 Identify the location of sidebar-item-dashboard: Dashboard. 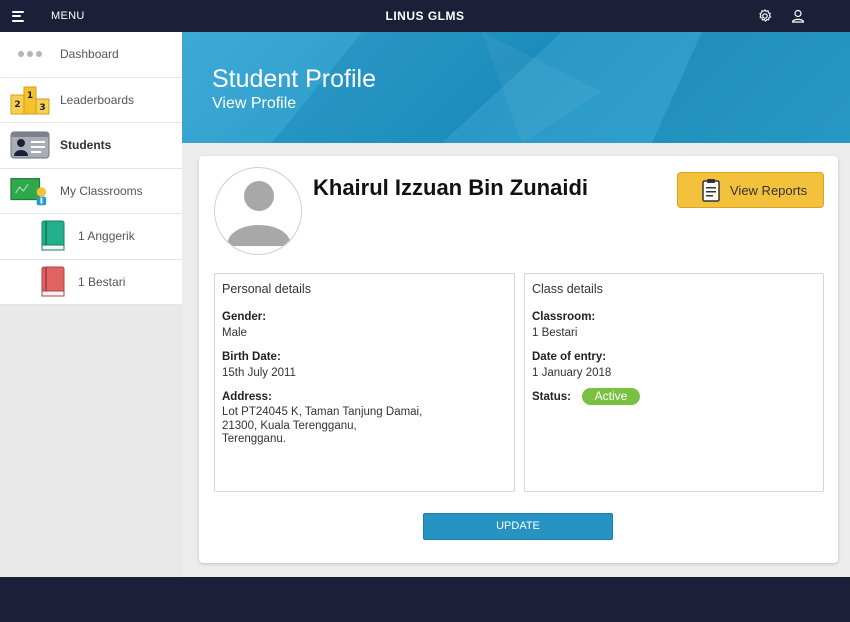
(91, 55).